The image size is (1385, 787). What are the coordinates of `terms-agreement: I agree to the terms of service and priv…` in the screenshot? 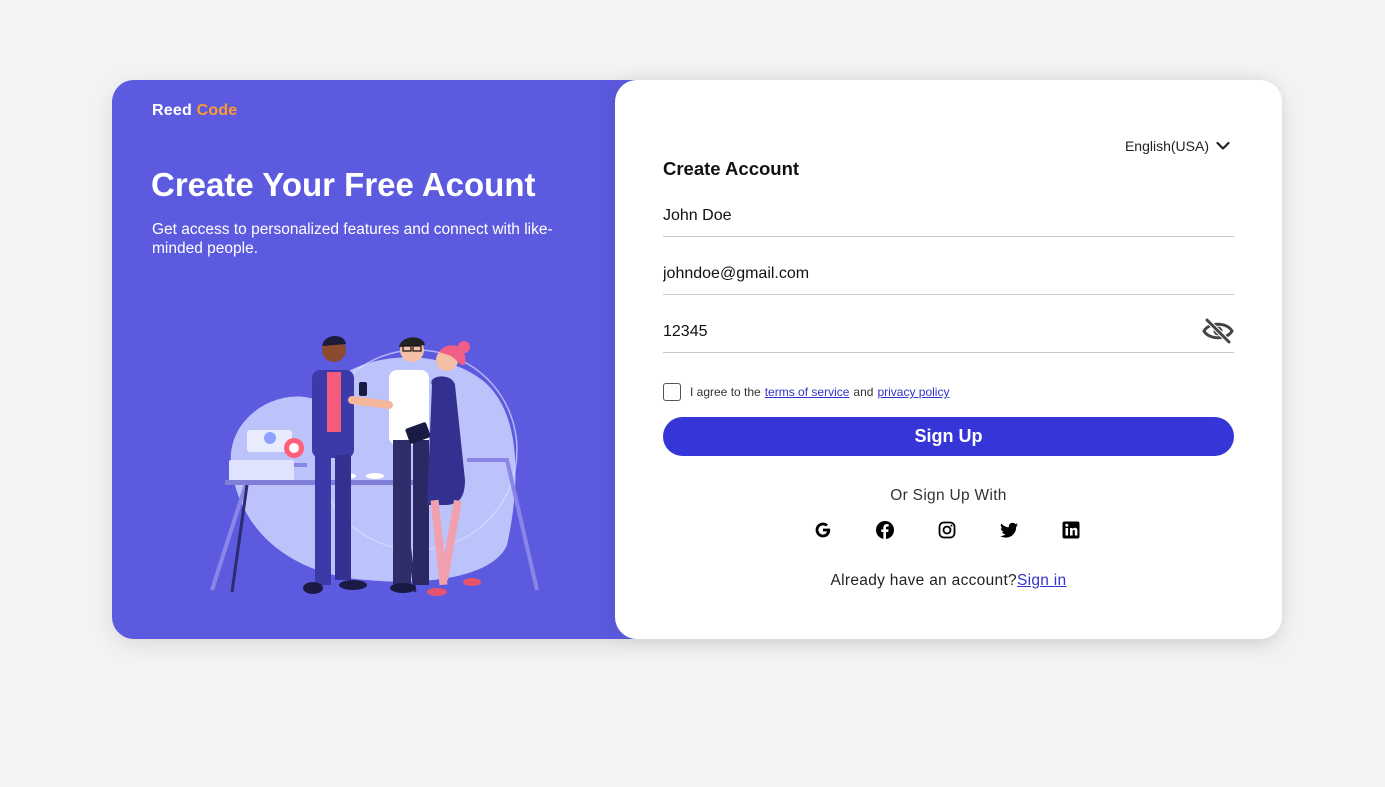 It's located at (806, 392).